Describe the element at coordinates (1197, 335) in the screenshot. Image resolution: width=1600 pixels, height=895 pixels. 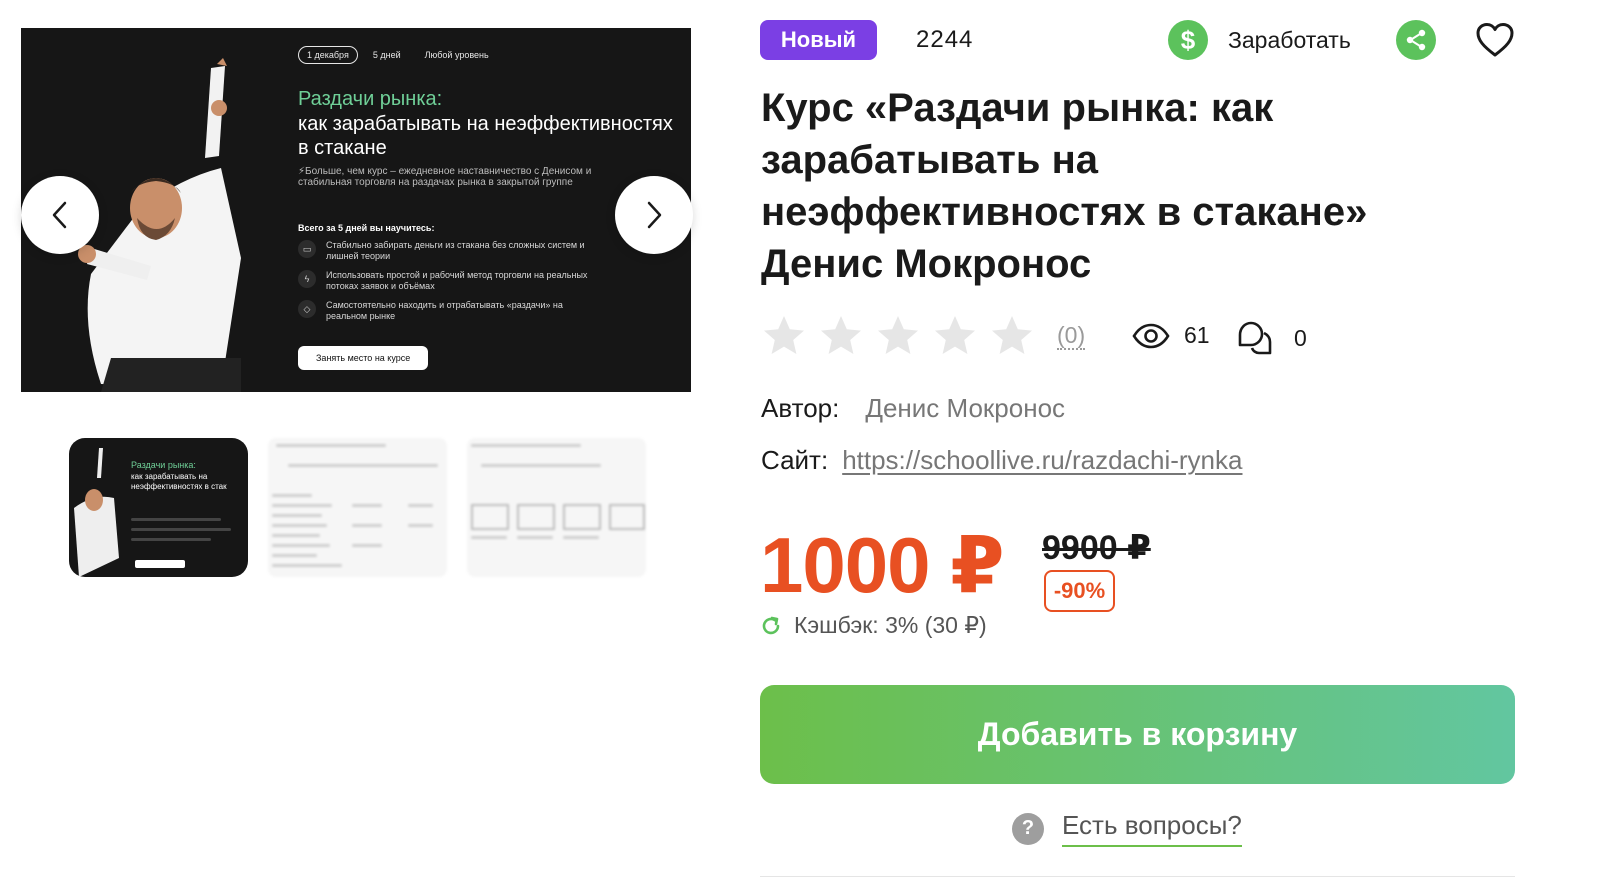
I see `views-count: 61` at that location.